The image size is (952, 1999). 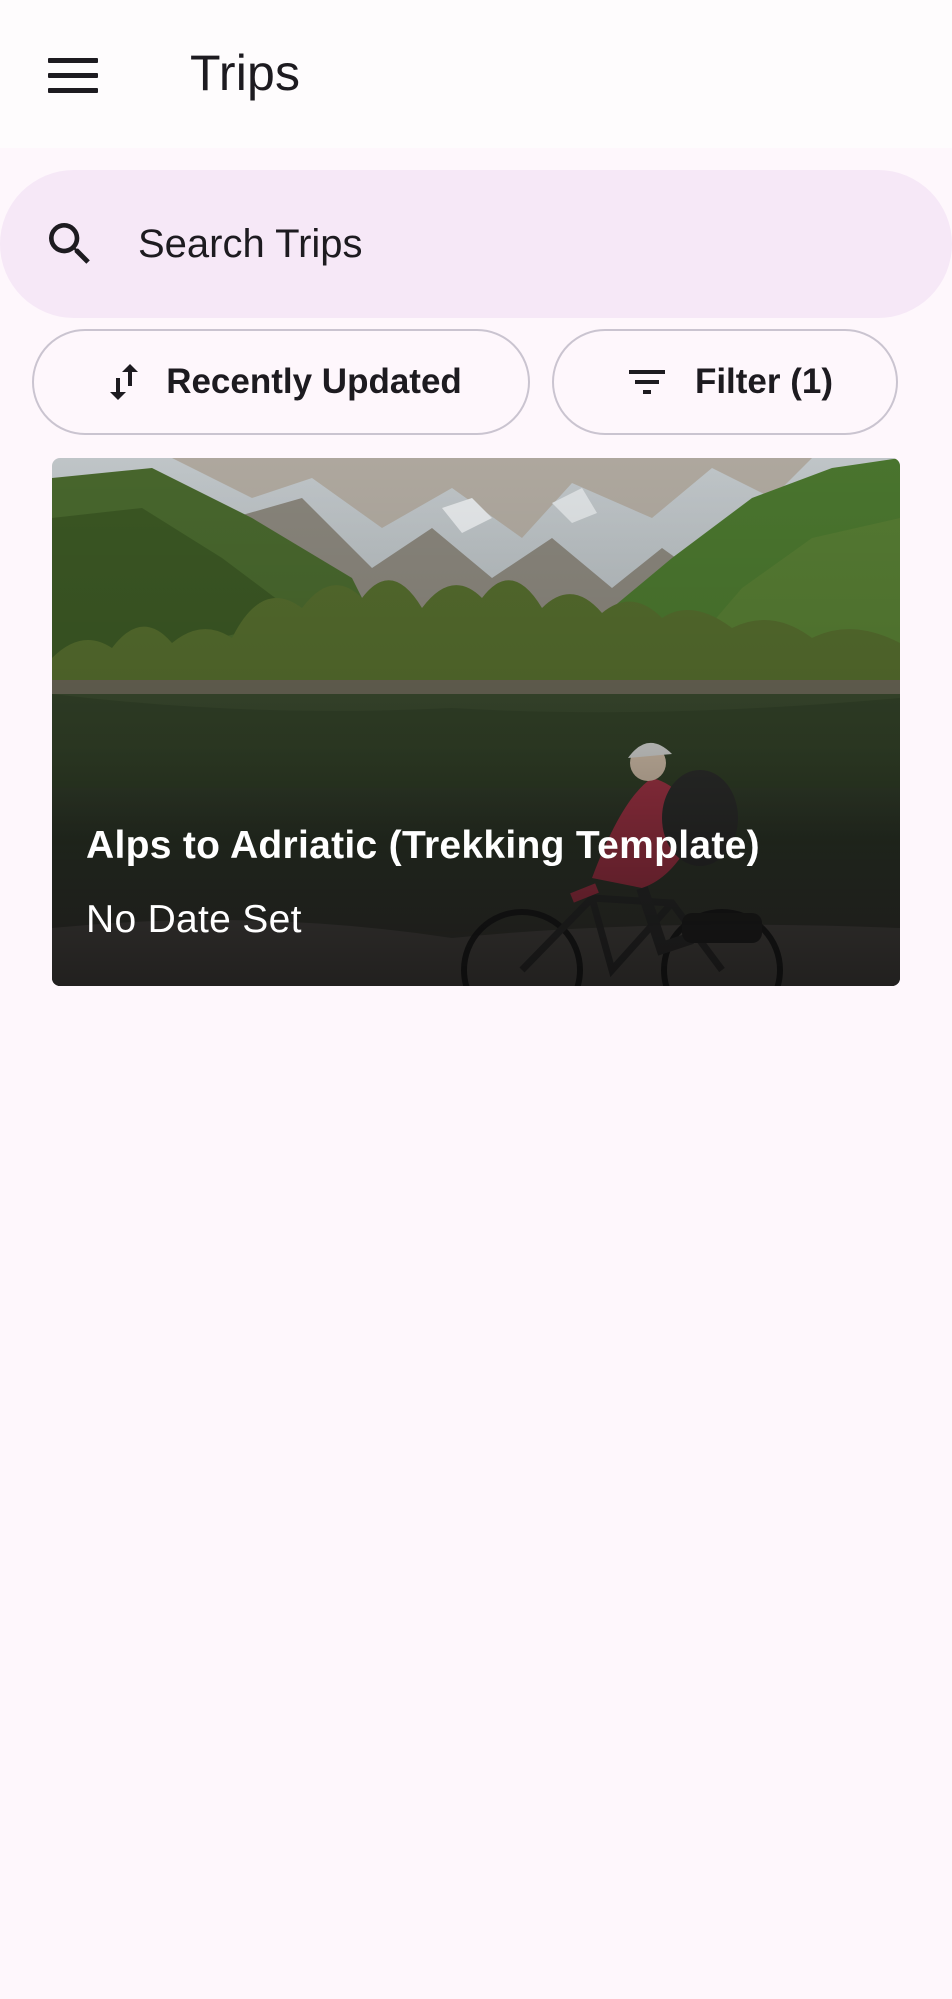 I want to click on filter-chip: Filter (1), so click(x=725, y=382).